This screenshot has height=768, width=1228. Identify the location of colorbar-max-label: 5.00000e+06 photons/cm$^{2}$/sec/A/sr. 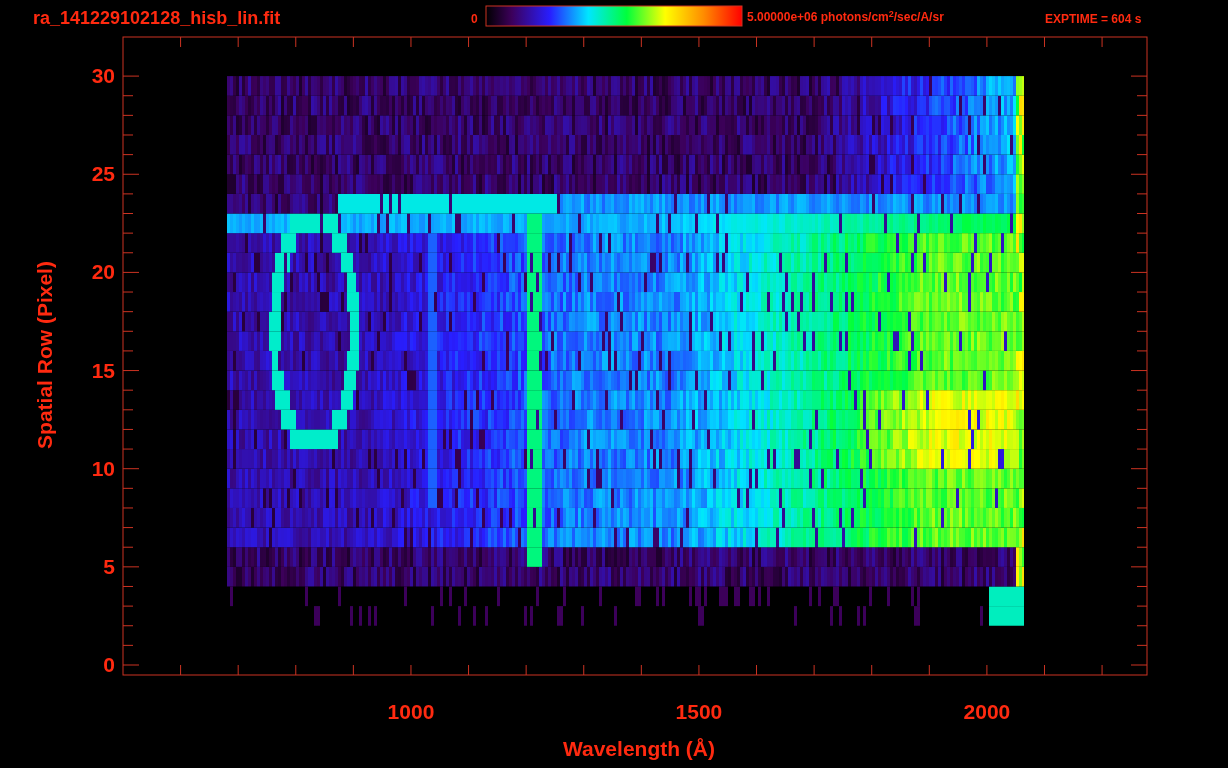
(845, 17).